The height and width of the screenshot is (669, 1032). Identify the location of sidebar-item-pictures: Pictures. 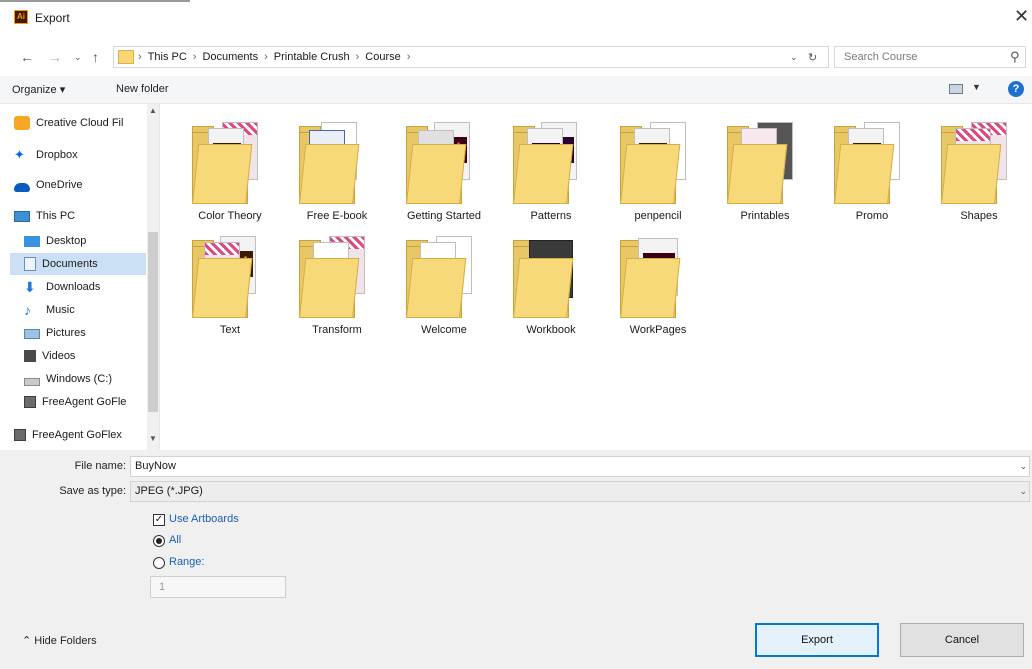
(85, 333).